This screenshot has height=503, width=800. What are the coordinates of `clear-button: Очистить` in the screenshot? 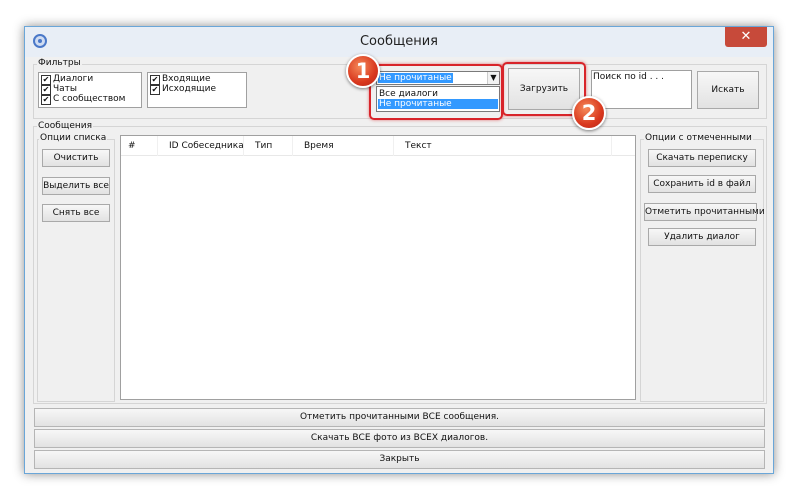 It's located at (76, 158).